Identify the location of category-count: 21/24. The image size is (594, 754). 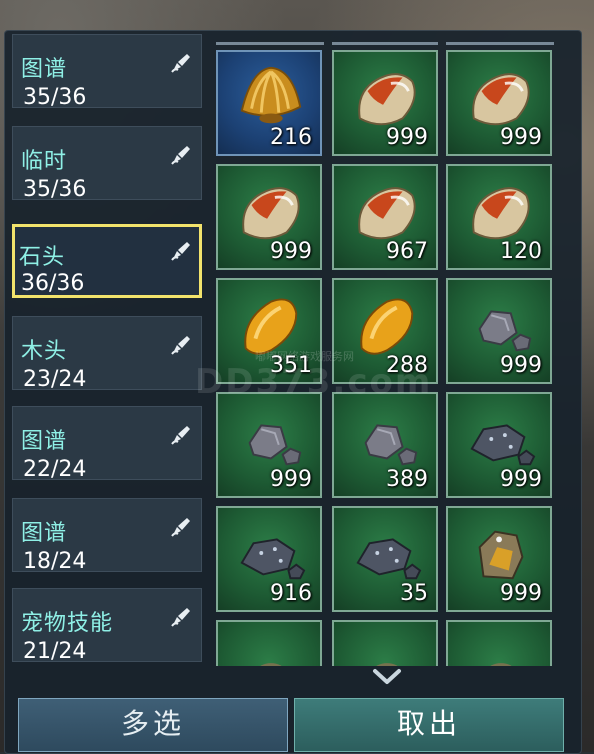
(55, 651).